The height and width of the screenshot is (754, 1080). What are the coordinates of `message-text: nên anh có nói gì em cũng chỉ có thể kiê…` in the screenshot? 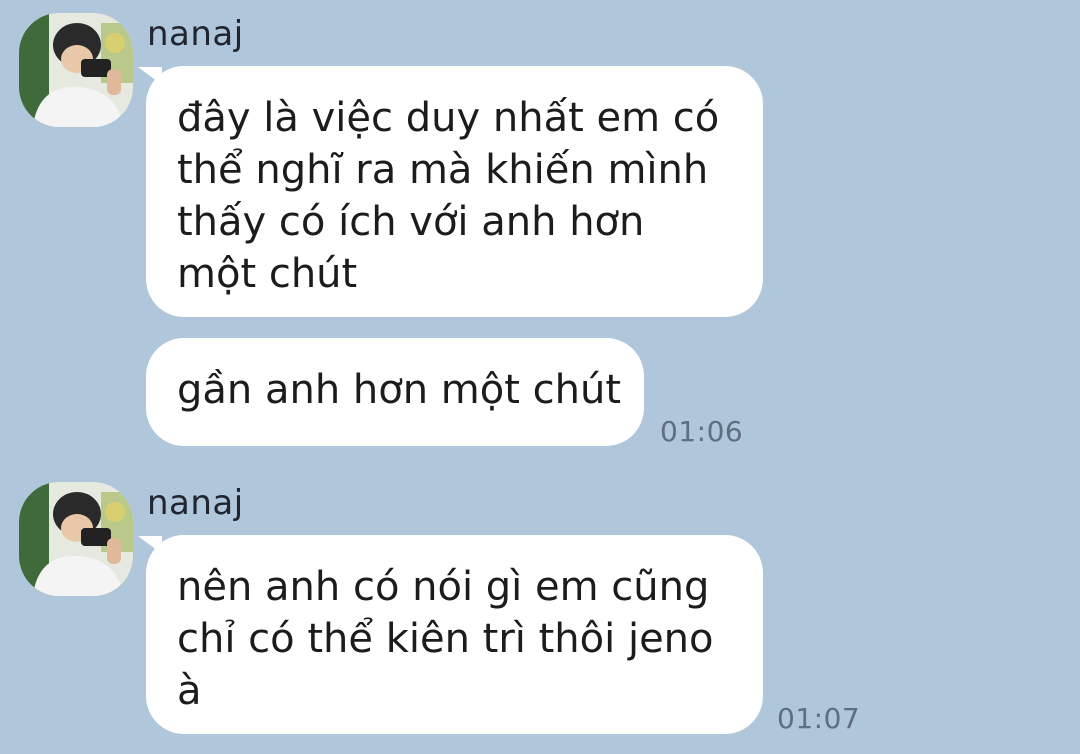 It's located at (445, 639).